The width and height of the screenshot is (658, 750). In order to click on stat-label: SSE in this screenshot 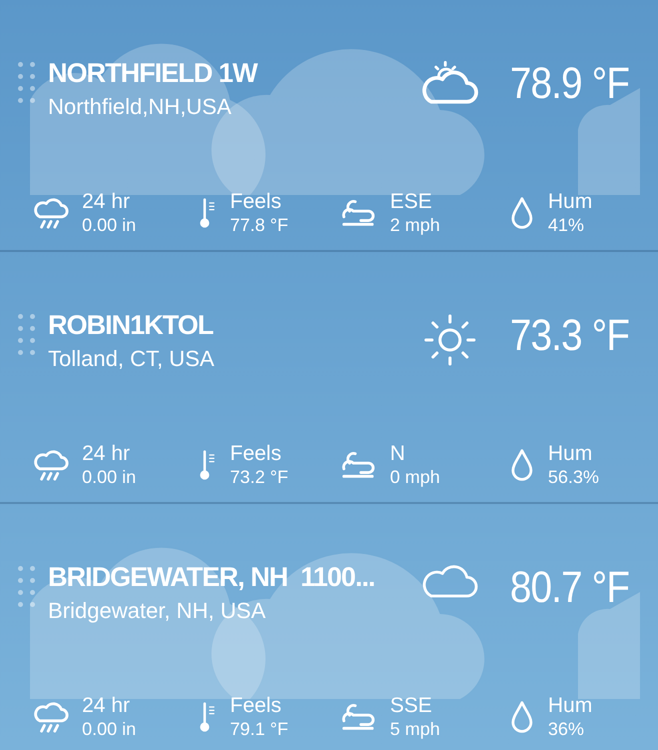, I will do `click(412, 706)`.